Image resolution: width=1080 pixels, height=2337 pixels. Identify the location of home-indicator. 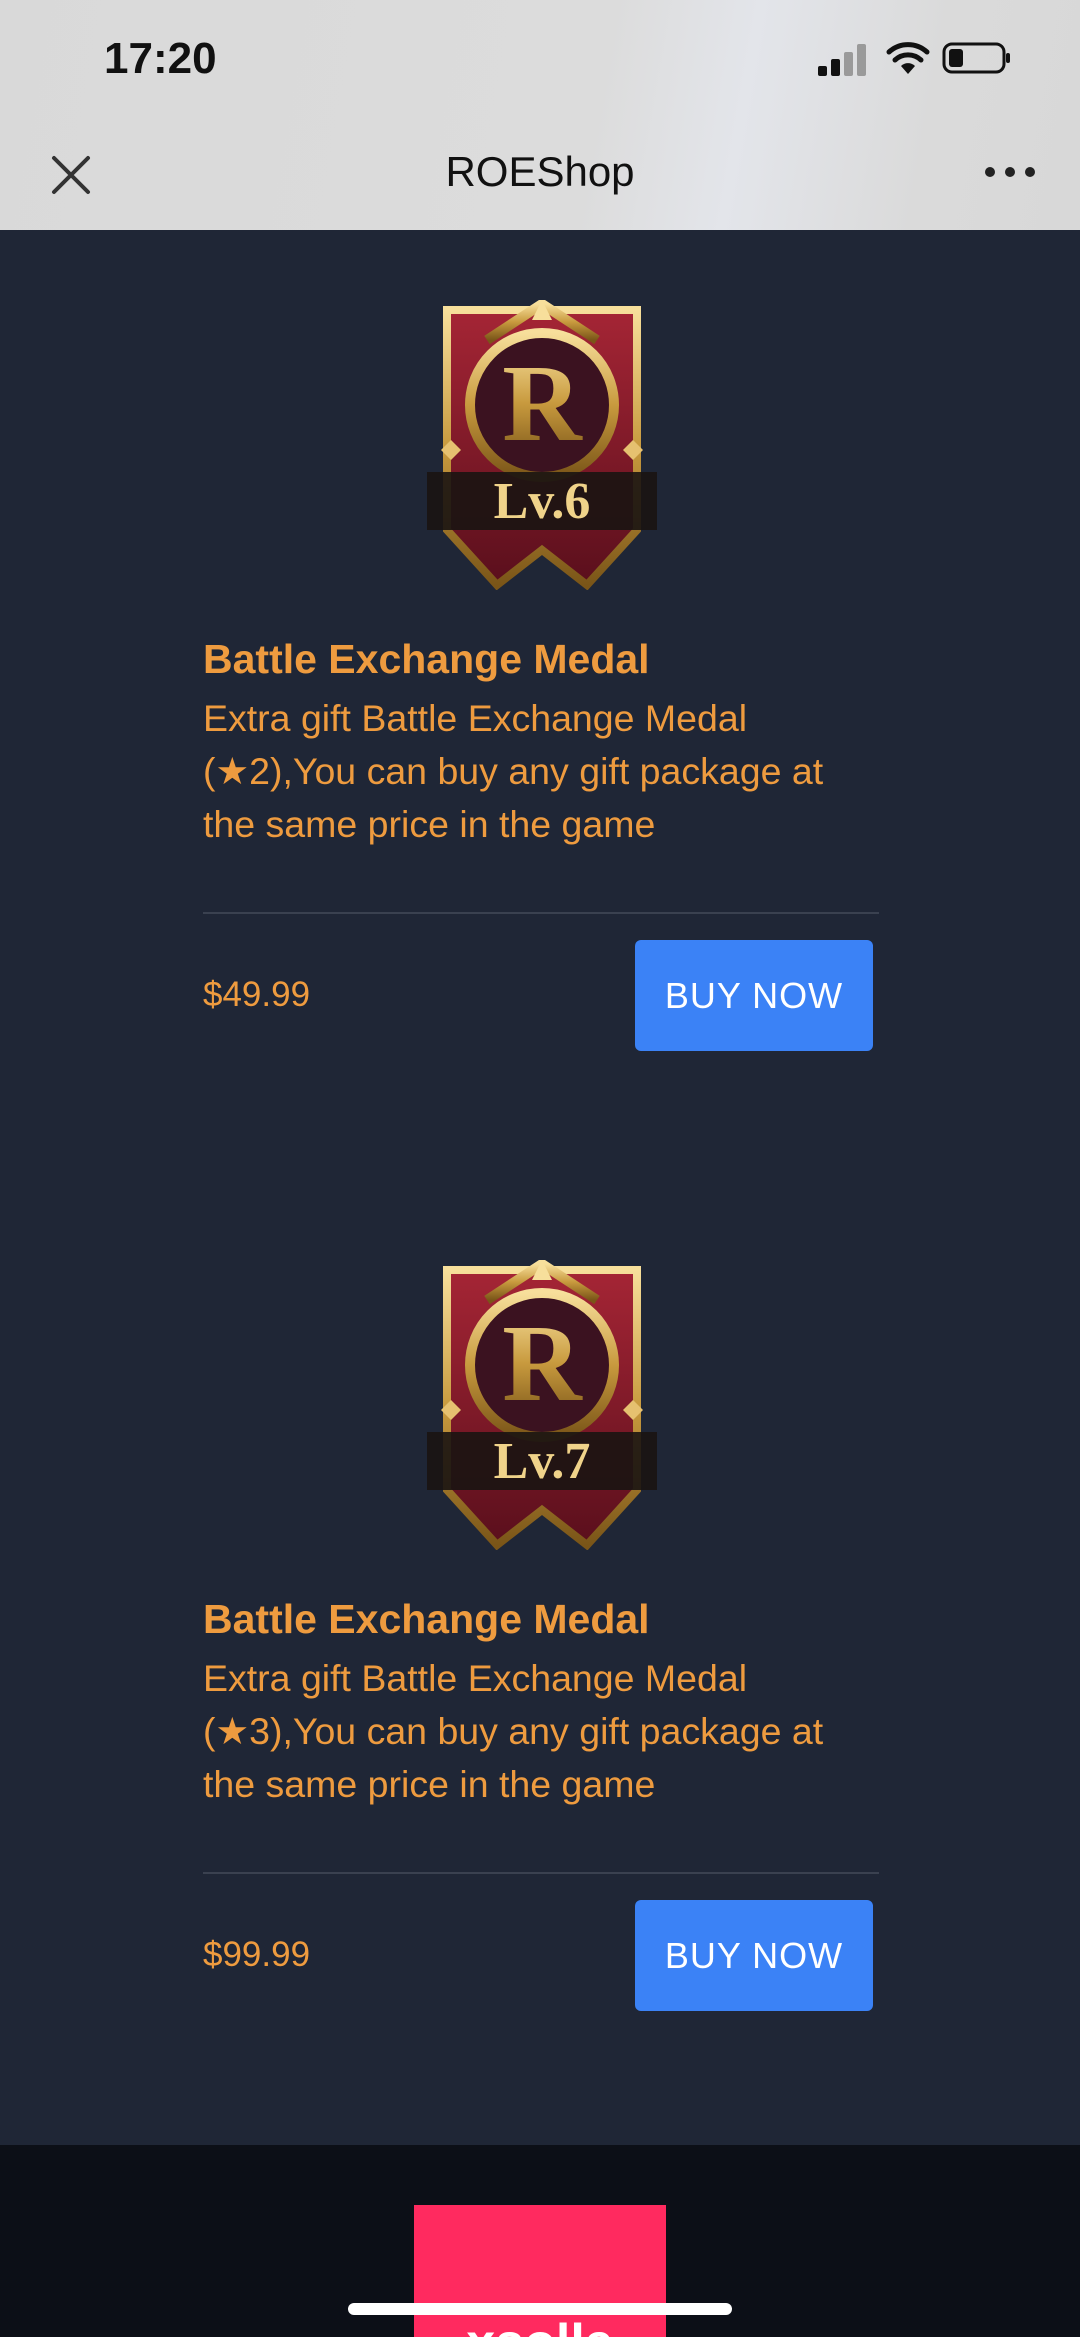
(540, 2309).